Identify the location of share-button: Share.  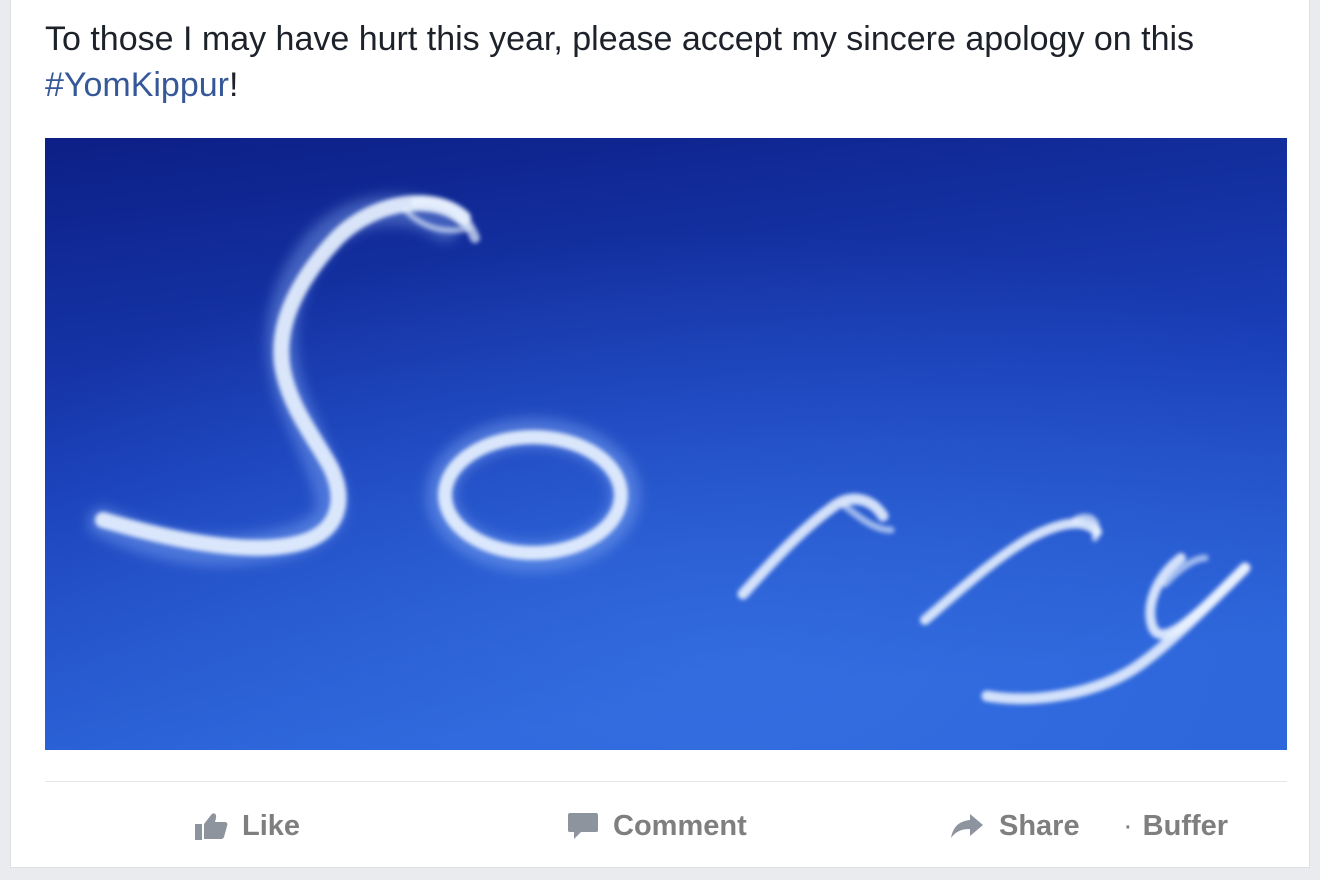
(1014, 826).